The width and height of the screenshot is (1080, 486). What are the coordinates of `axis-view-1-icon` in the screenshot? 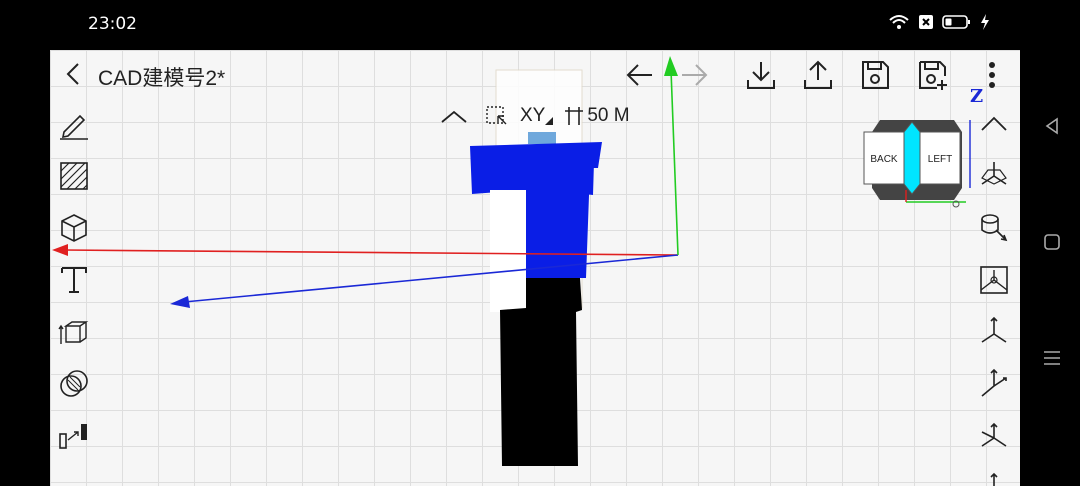 It's located at (994, 332).